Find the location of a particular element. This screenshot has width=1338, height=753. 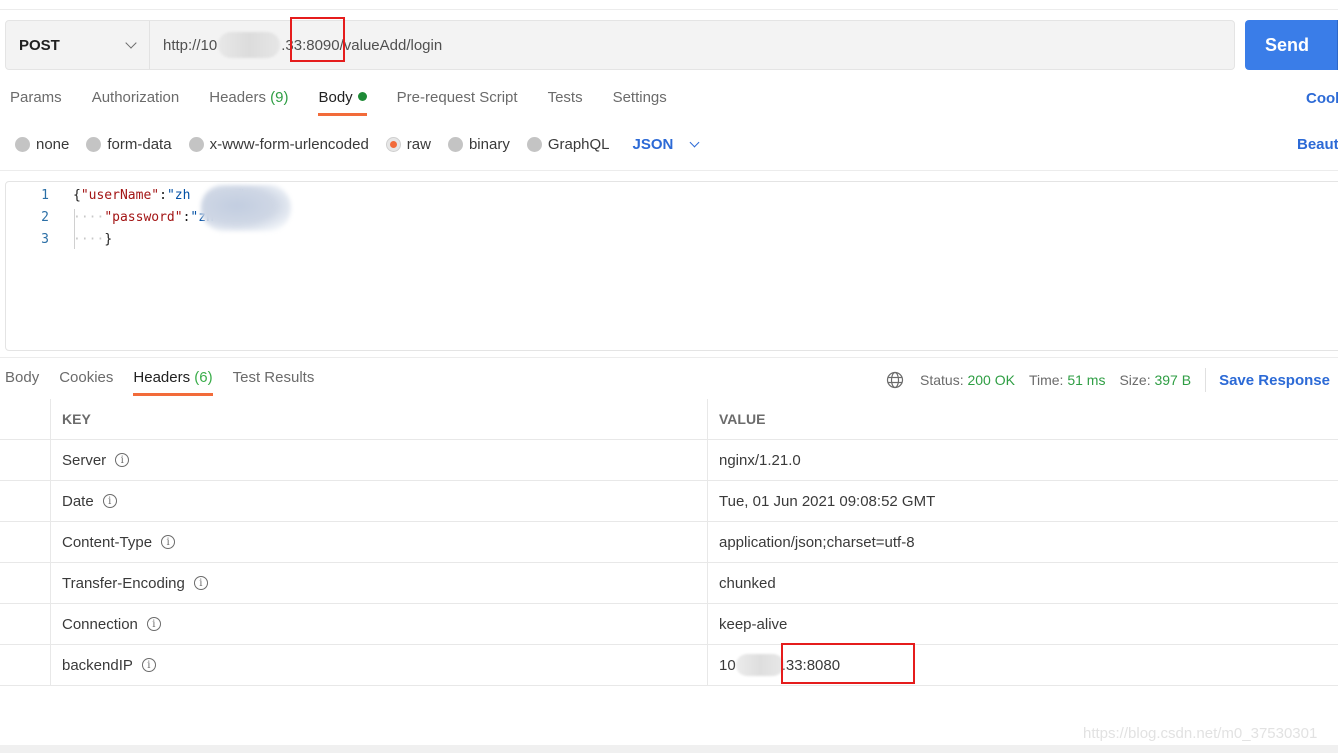

header-key-text: Content-Type is located at coordinates (107, 542).